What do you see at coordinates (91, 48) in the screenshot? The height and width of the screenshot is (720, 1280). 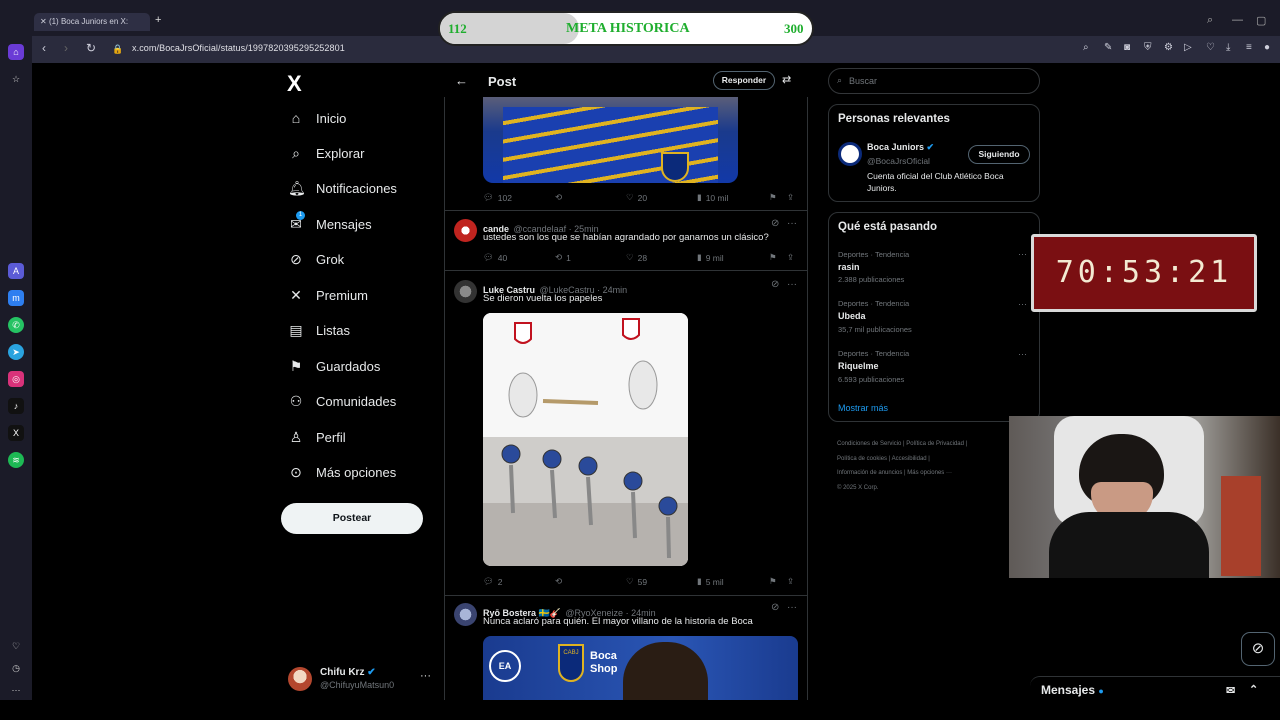 I see `reload-icon: ↻` at bounding box center [91, 48].